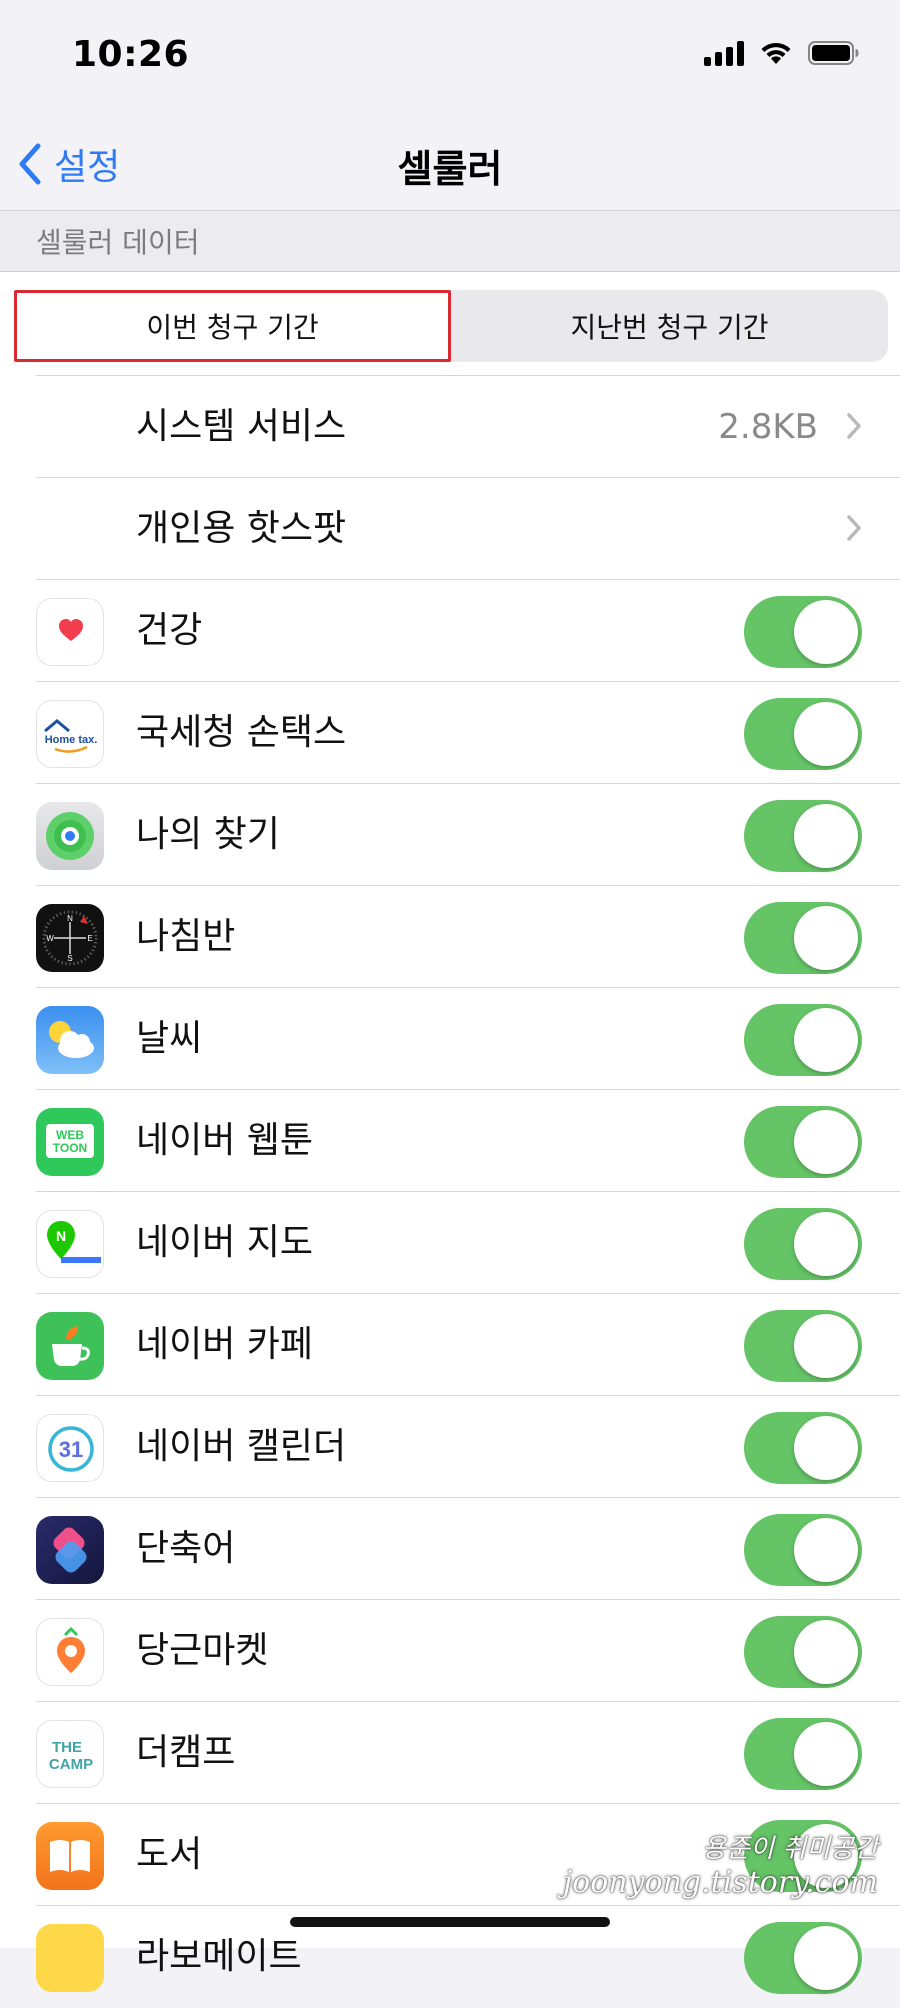 The height and width of the screenshot is (2008, 900). Describe the element at coordinates (70, 1652) in the screenshot. I see `daangn-market-icon` at that location.